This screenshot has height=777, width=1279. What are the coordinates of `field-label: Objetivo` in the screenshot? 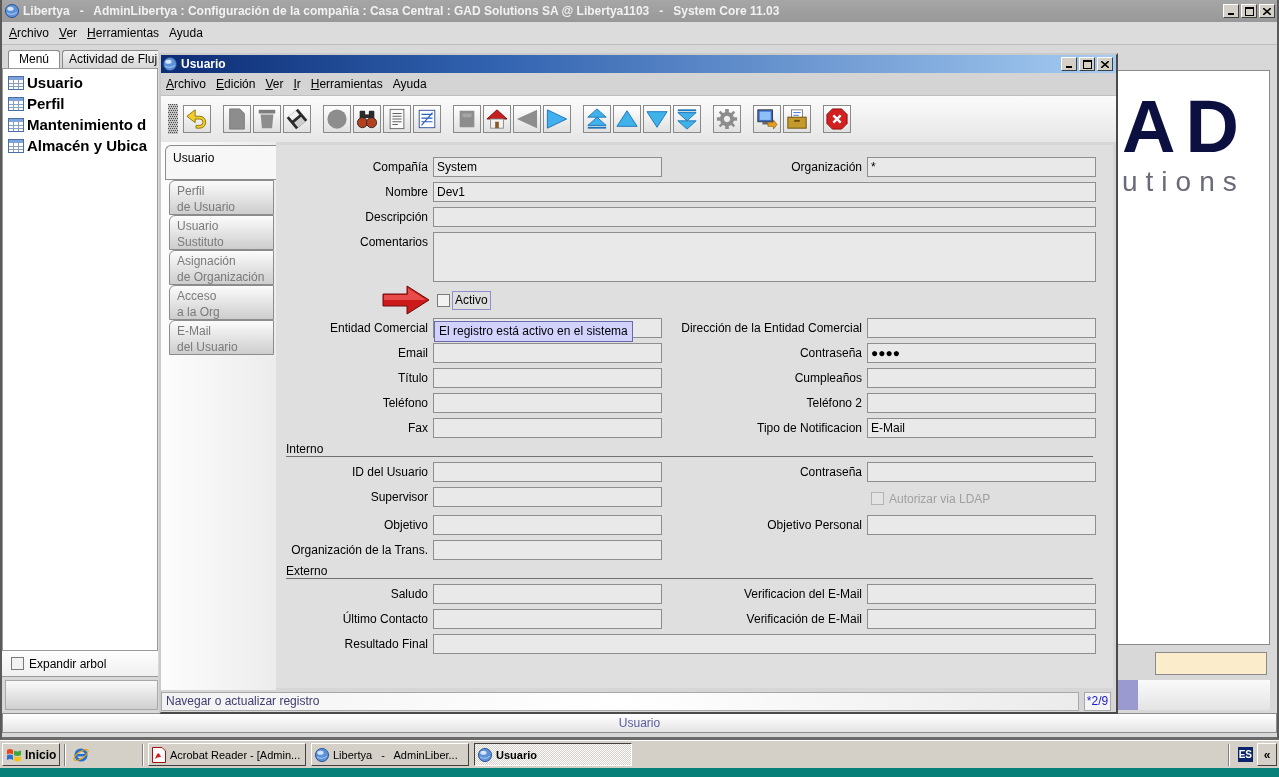 It's located at (405, 525).